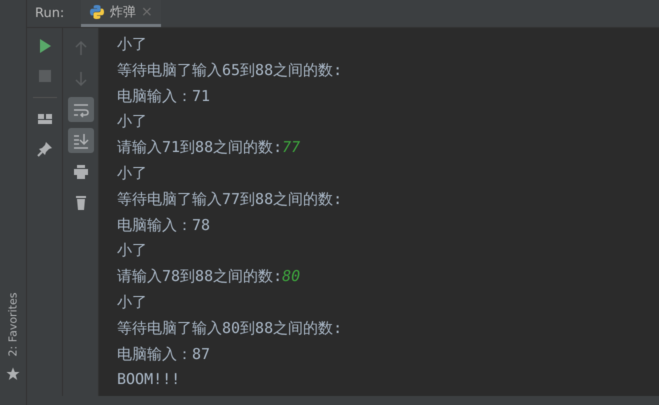 This screenshot has width=659, height=405. Describe the element at coordinates (229, 70) in the screenshot. I see `console-line: 等待电脑了输入65到88之间的数:` at that location.